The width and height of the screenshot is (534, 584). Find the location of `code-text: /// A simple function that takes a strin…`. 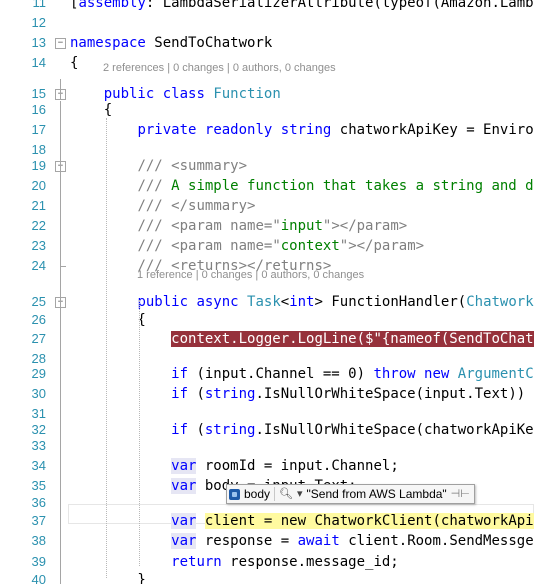

code-text: /// A simple function that takes a strin… is located at coordinates (302, 186).